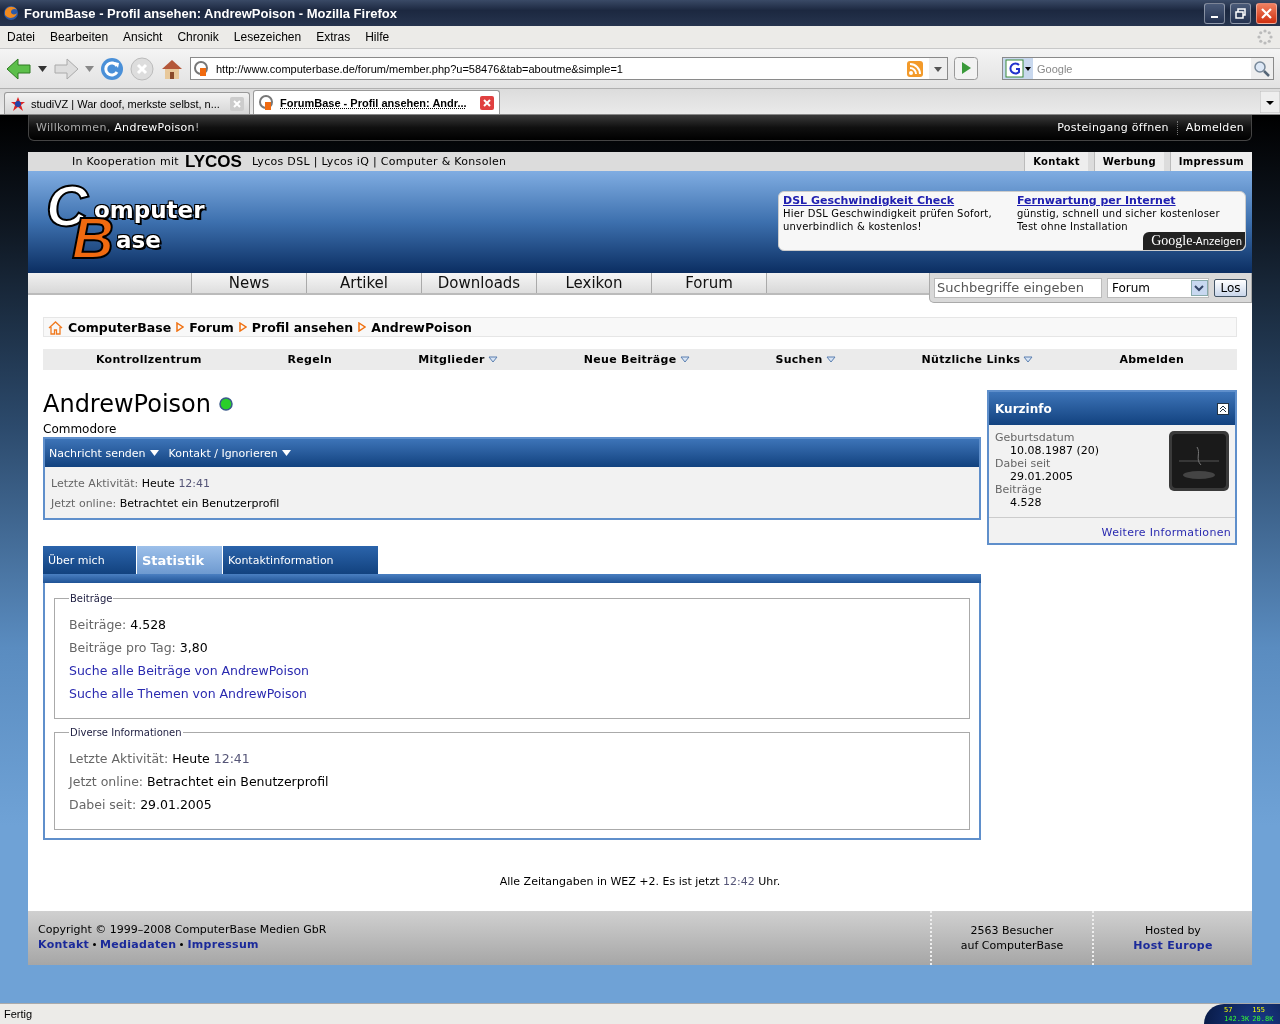 The height and width of the screenshot is (1024, 1280). What do you see at coordinates (1223, 408) in the screenshot?
I see `collapse-icon` at bounding box center [1223, 408].